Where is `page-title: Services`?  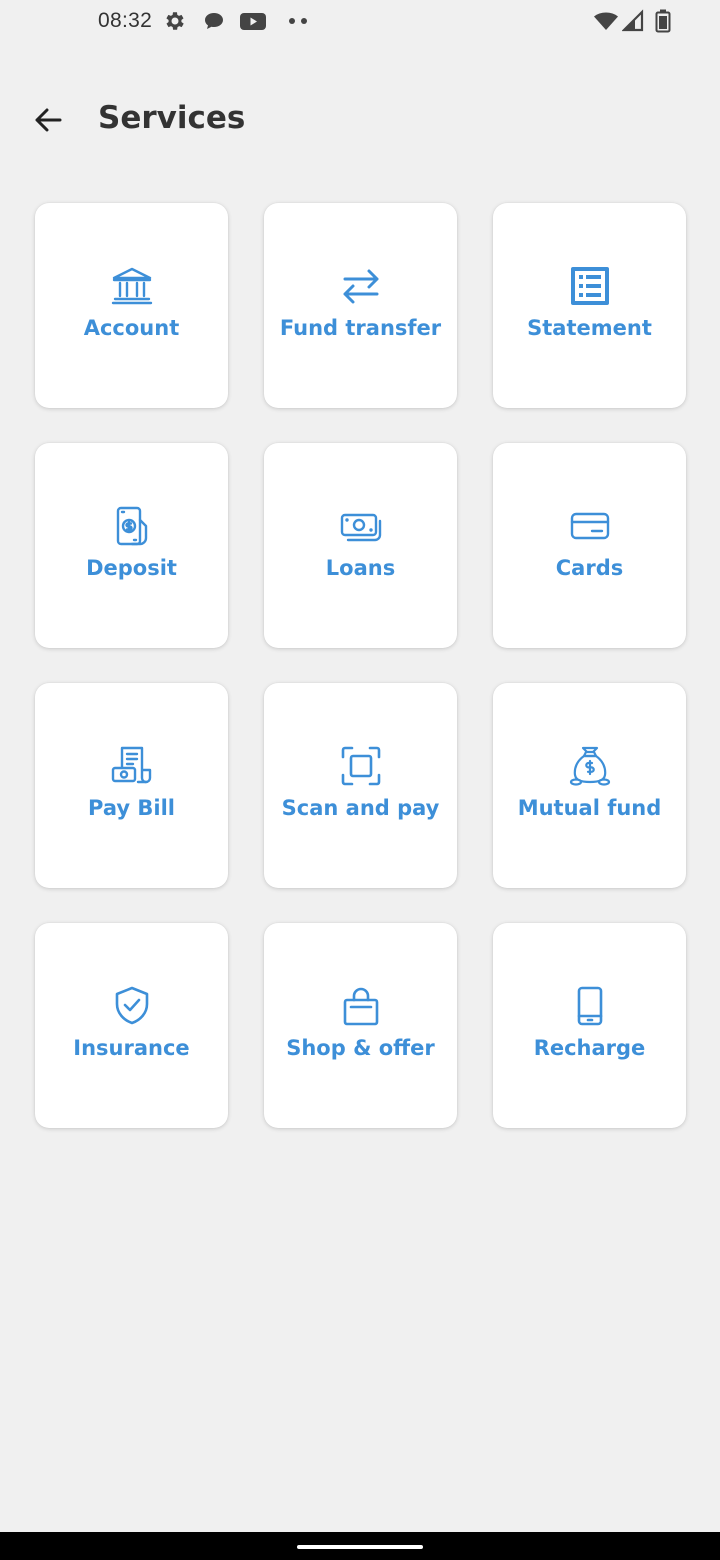
page-title: Services is located at coordinates (172, 118).